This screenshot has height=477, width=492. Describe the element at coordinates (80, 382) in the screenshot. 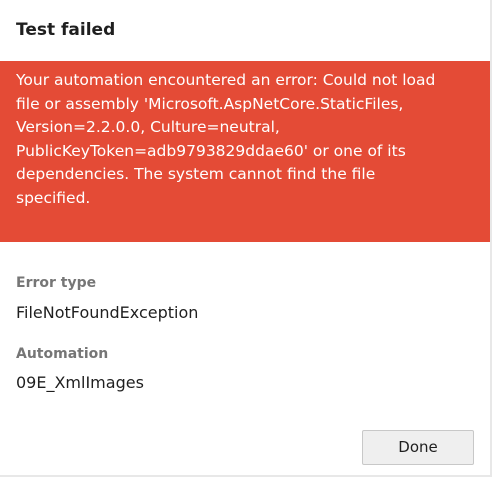

I see `automation-value: 09E_XmlImages` at that location.